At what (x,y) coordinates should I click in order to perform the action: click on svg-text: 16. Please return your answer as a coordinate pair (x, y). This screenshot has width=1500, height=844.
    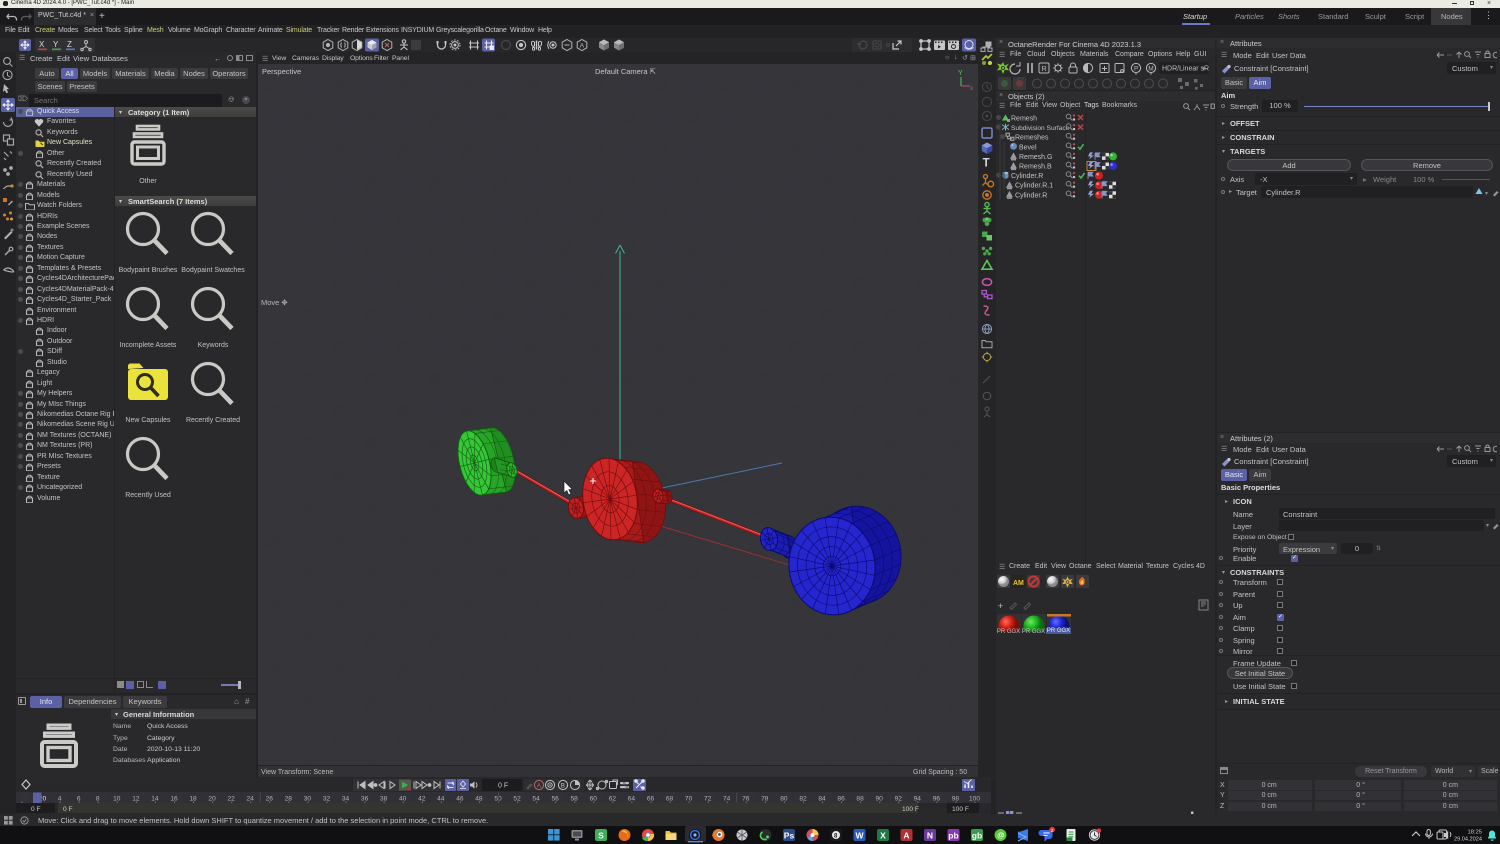
    Looking at the image, I should click on (174, 799).